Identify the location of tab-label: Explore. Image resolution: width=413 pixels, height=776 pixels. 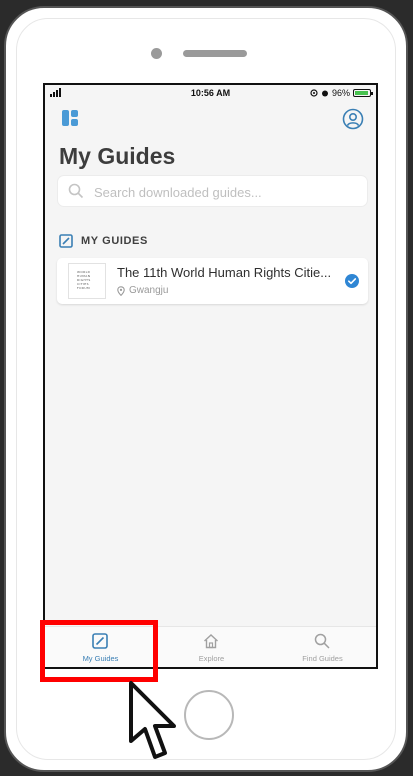
(211, 658).